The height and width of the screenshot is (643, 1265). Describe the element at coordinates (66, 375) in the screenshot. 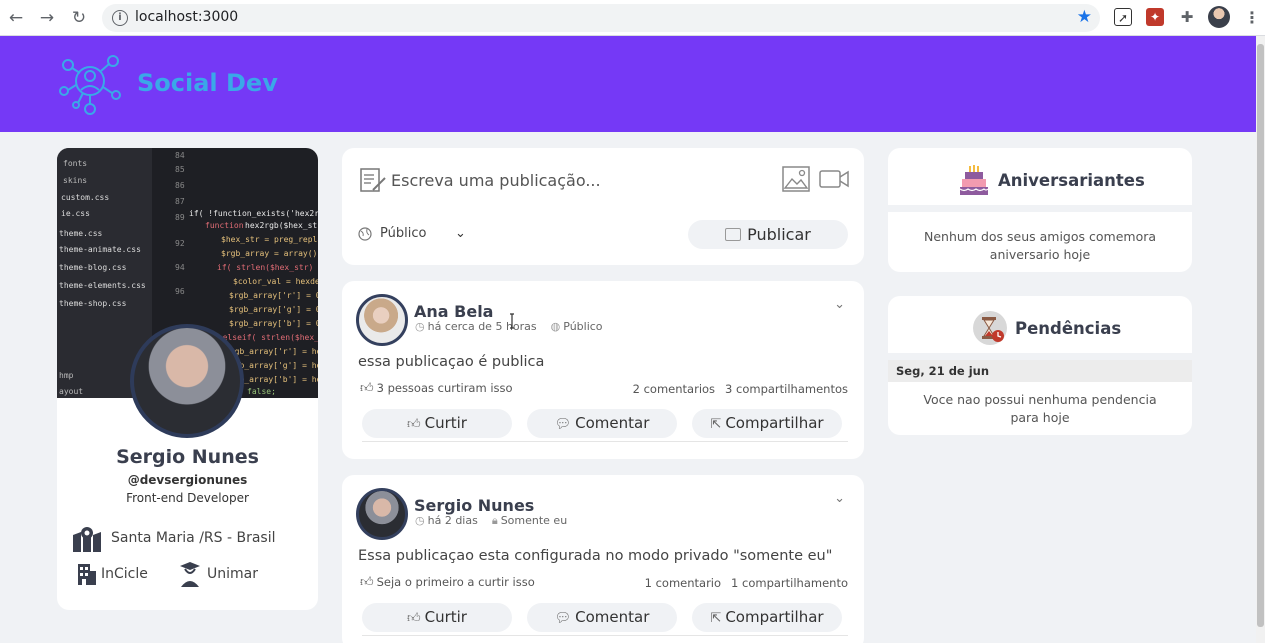

I see `svg-text: hmp` at that location.